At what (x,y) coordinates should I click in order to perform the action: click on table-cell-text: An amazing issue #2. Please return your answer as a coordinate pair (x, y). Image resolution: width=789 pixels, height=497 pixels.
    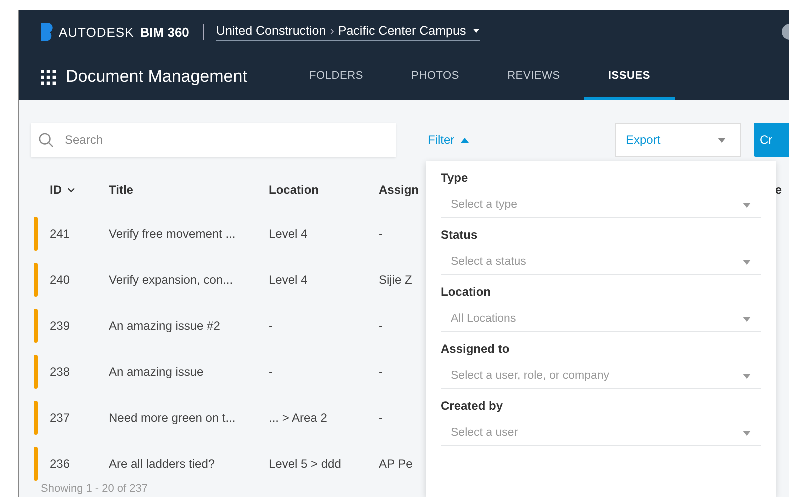
    Looking at the image, I should click on (165, 326).